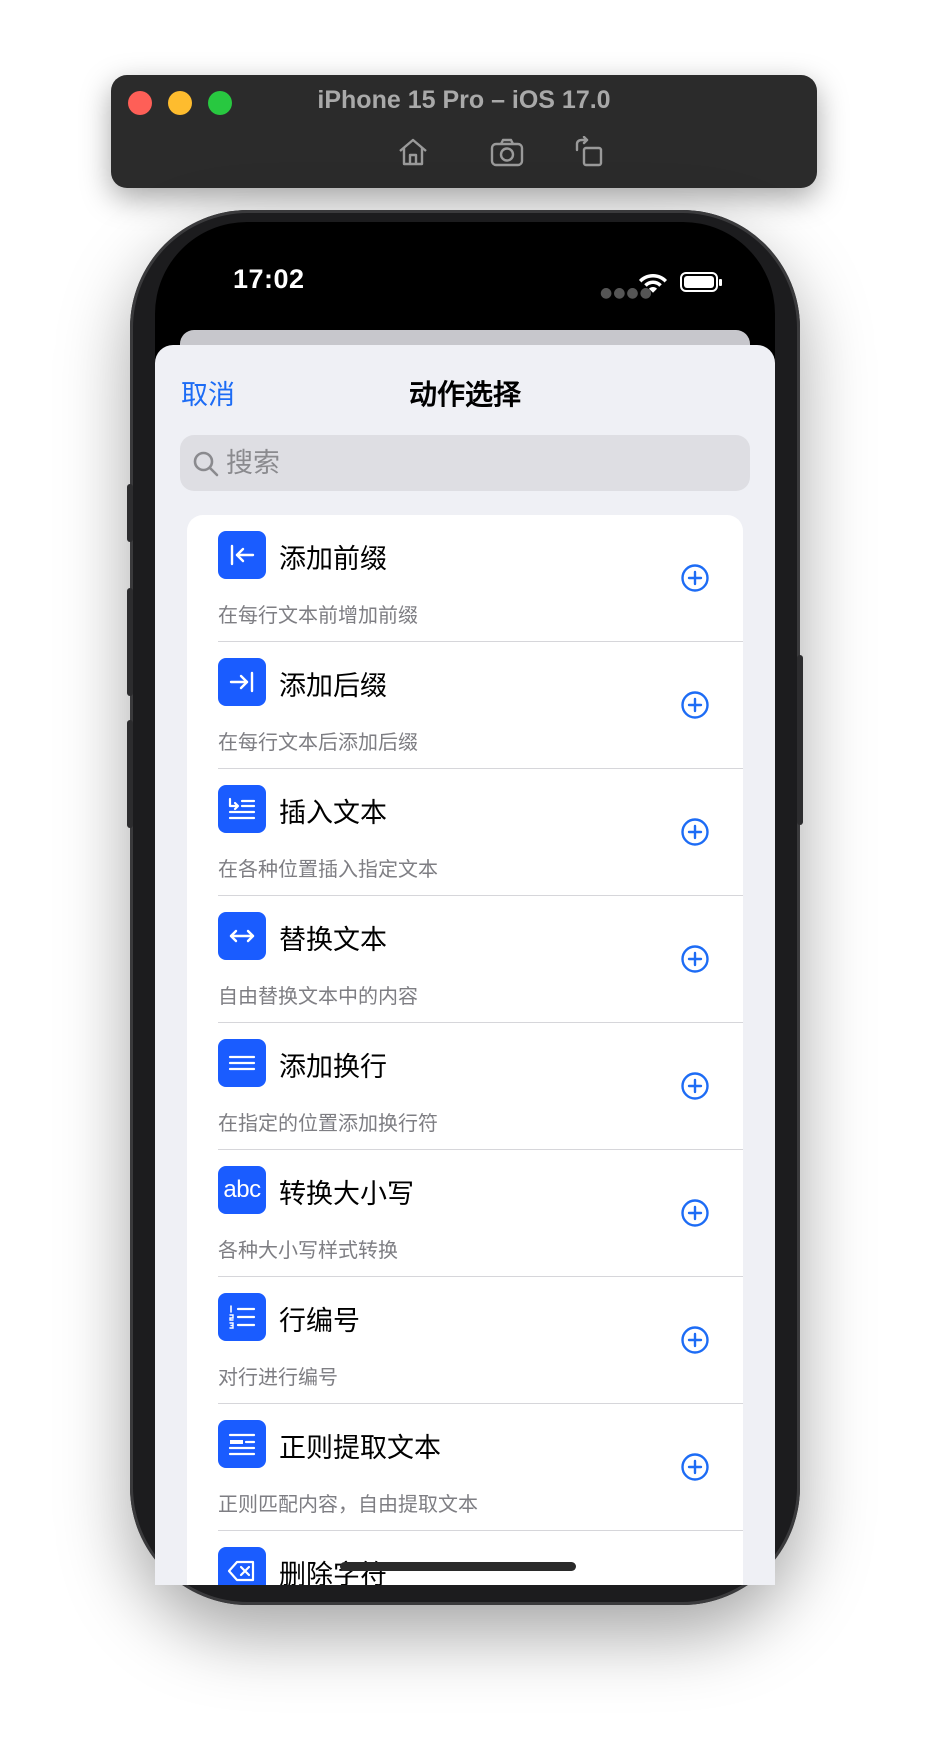 Image resolution: width=930 pixels, height=1758 pixels. Describe the element at coordinates (464, 100) in the screenshot. I see `simulator-title: iPhone 15 Pro – iOS 17.0` at that location.